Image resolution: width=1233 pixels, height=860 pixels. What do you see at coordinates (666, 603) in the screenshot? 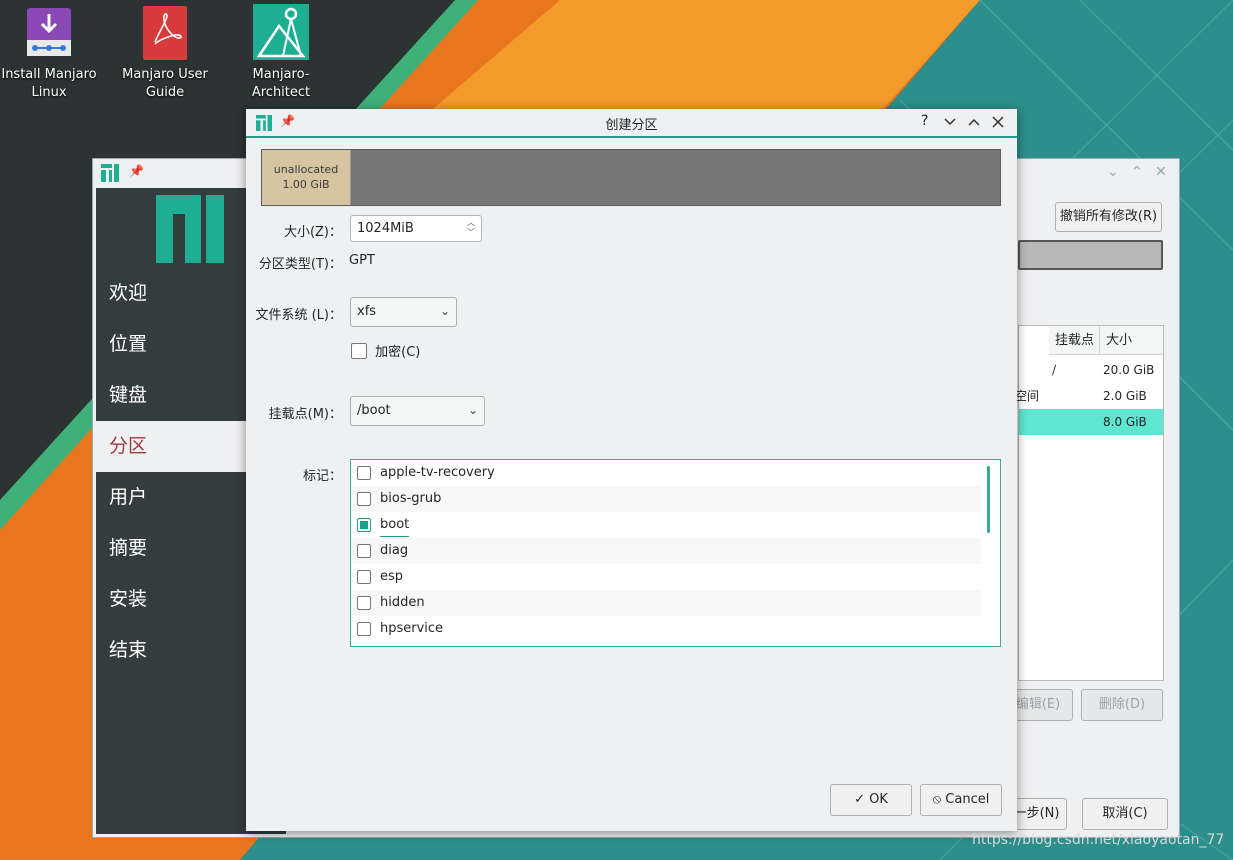
I see `flag-hidden: hidden` at bounding box center [666, 603].